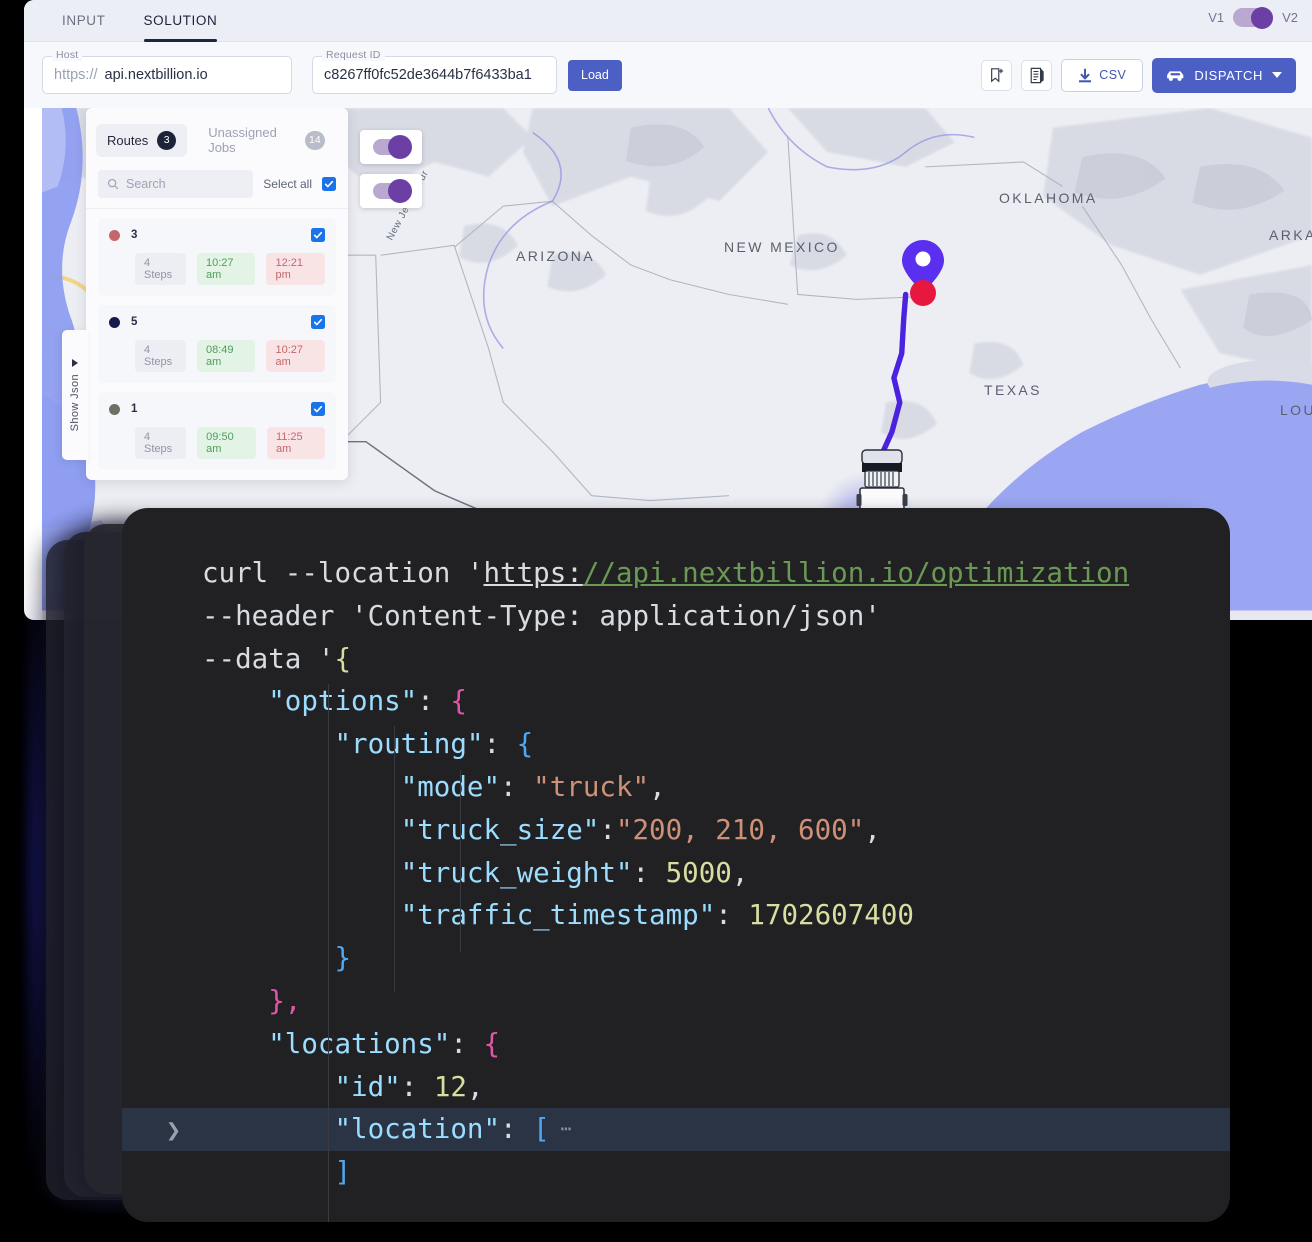 The width and height of the screenshot is (1312, 1242). What do you see at coordinates (1290, 17) in the screenshot?
I see `version-v2-label: V2` at bounding box center [1290, 17].